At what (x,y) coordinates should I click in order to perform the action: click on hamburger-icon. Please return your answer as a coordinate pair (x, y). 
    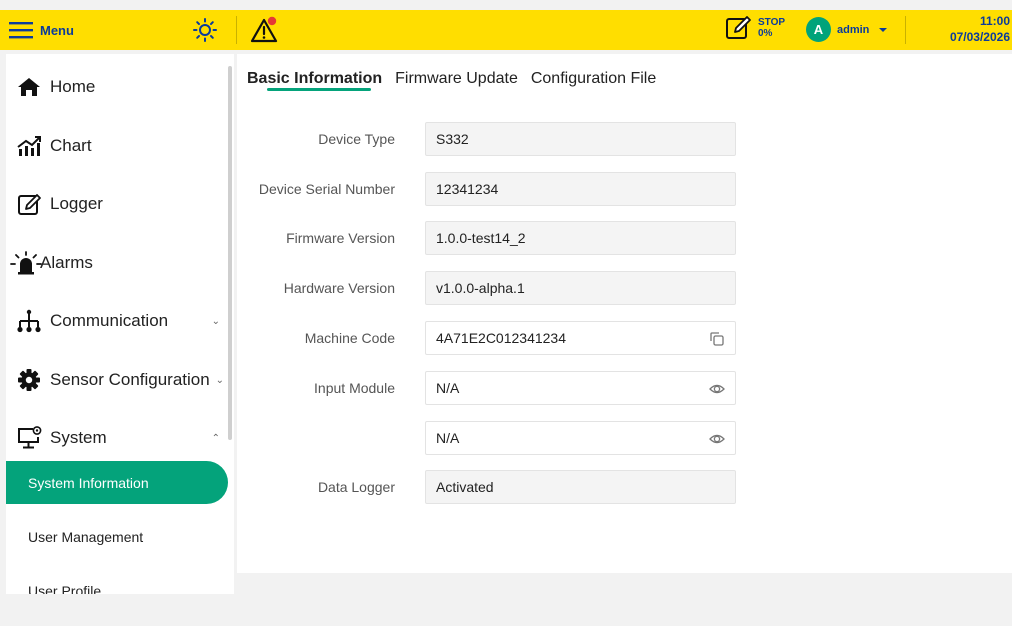
    Looking at the image, I should click on (21, 30).